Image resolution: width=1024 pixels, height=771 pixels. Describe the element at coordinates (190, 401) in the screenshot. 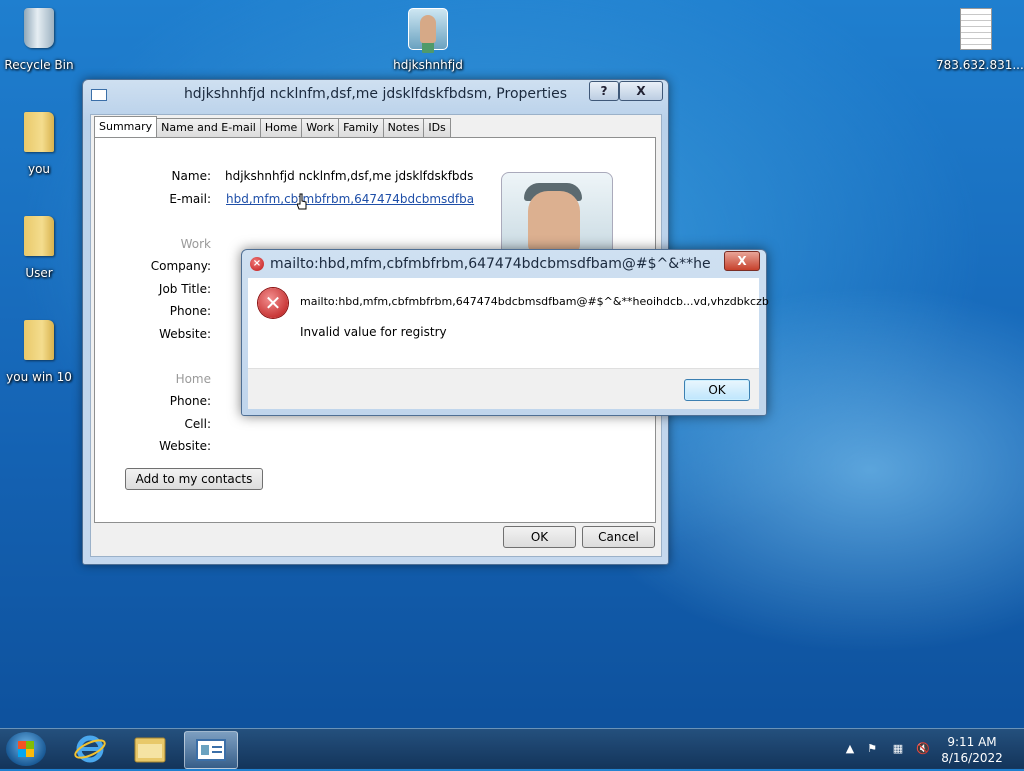

I see `home-phone-label: Phone:` at that location.